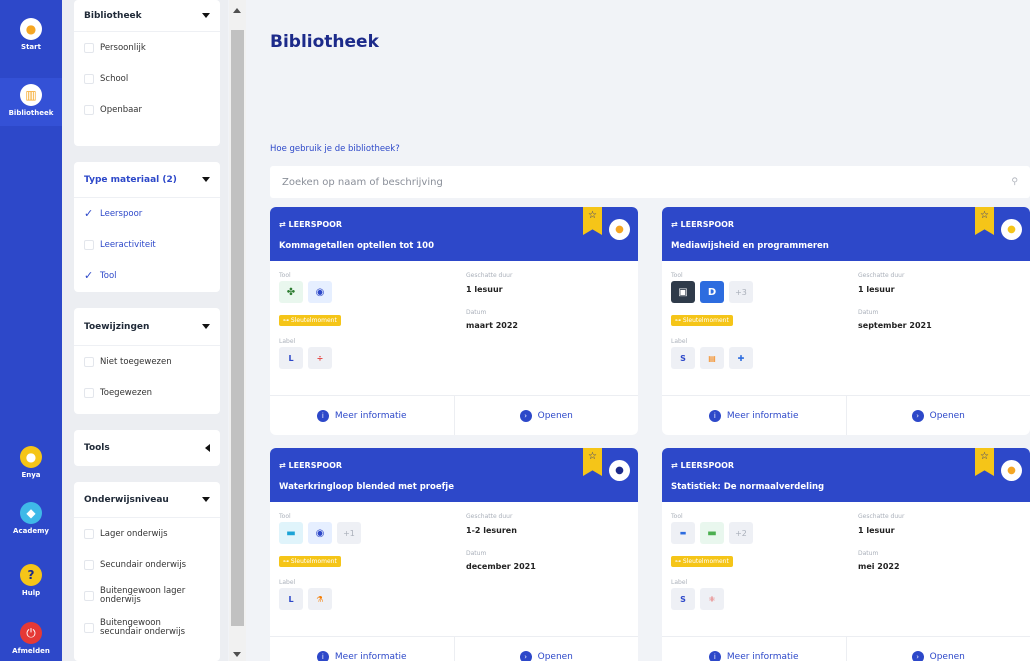  I want to click on card-title: Kommagetallen optellen tot 100, so click(357, 246).